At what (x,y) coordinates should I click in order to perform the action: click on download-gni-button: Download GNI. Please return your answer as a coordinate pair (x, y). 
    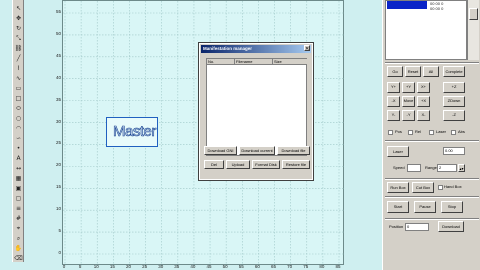
    Looking at the image, I should click on (220, 150).